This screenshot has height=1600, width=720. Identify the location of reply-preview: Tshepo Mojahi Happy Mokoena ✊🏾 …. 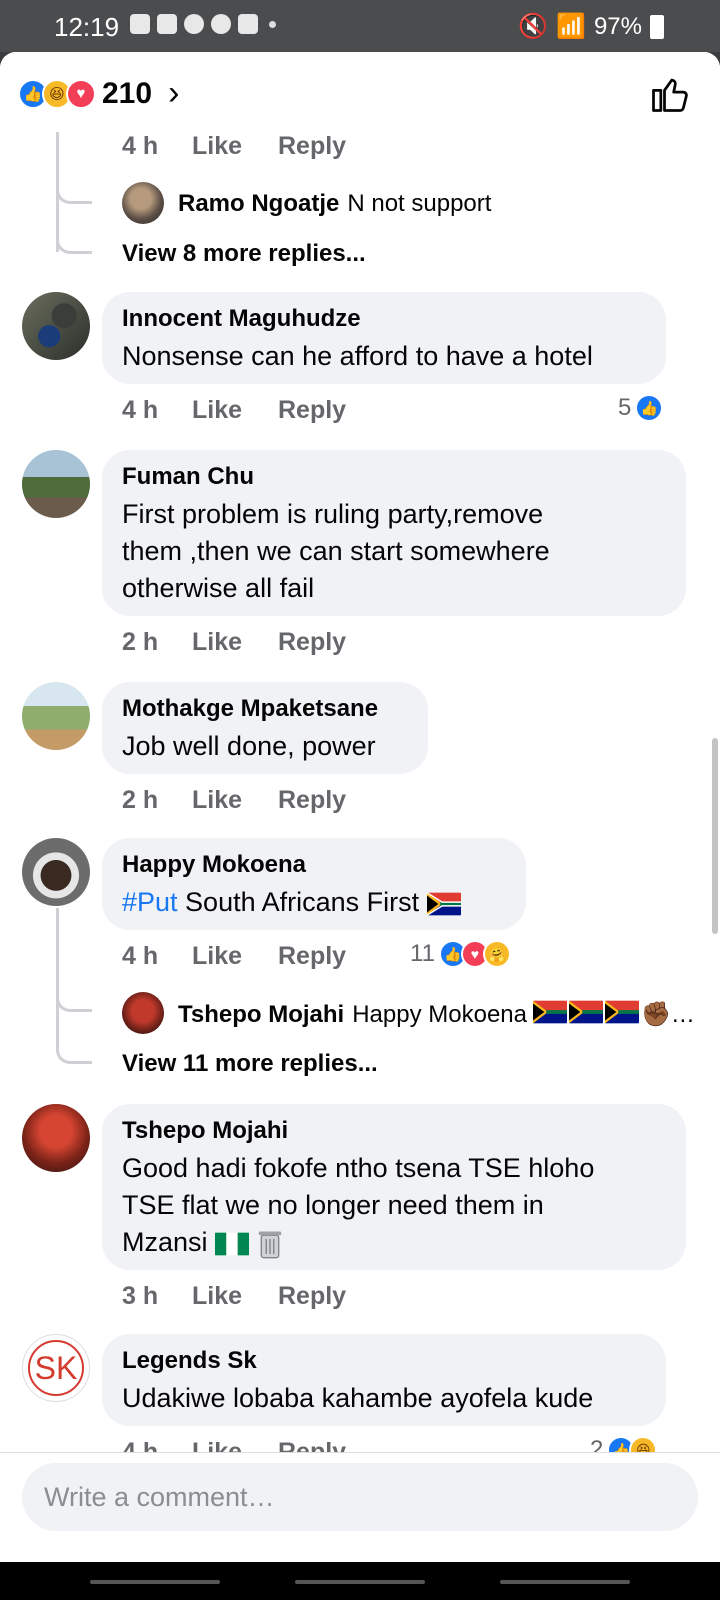
(436, 1014).